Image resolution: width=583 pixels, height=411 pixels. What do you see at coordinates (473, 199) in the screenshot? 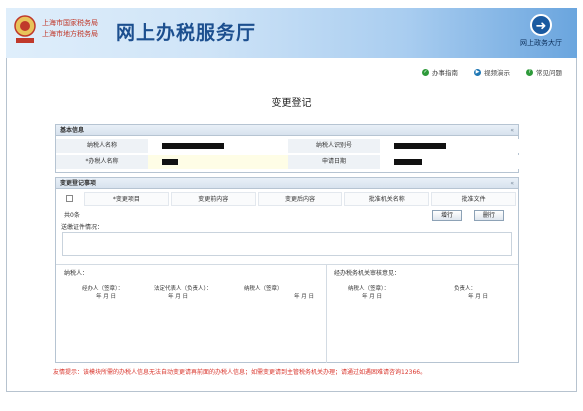
I see `col-document: 批准文件` at bounding box center [473, 199].